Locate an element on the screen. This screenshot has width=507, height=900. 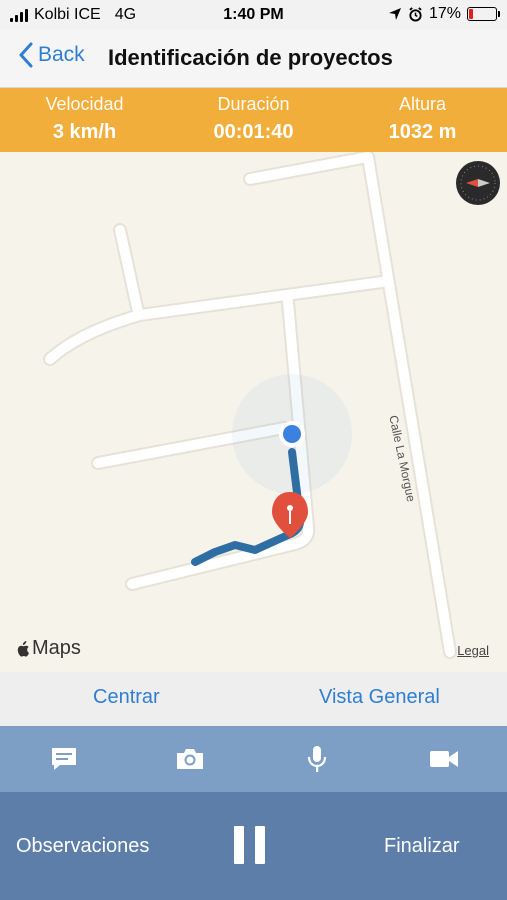
stat-duration-value: 00:01:40 is located at coordinates (253, 132).